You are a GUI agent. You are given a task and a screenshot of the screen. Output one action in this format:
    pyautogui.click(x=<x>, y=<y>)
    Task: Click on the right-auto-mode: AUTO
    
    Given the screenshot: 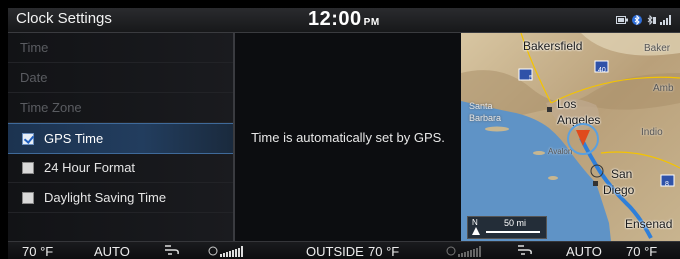 What is the action you would take?
    pyautogui.click(x=584, y=251)
    